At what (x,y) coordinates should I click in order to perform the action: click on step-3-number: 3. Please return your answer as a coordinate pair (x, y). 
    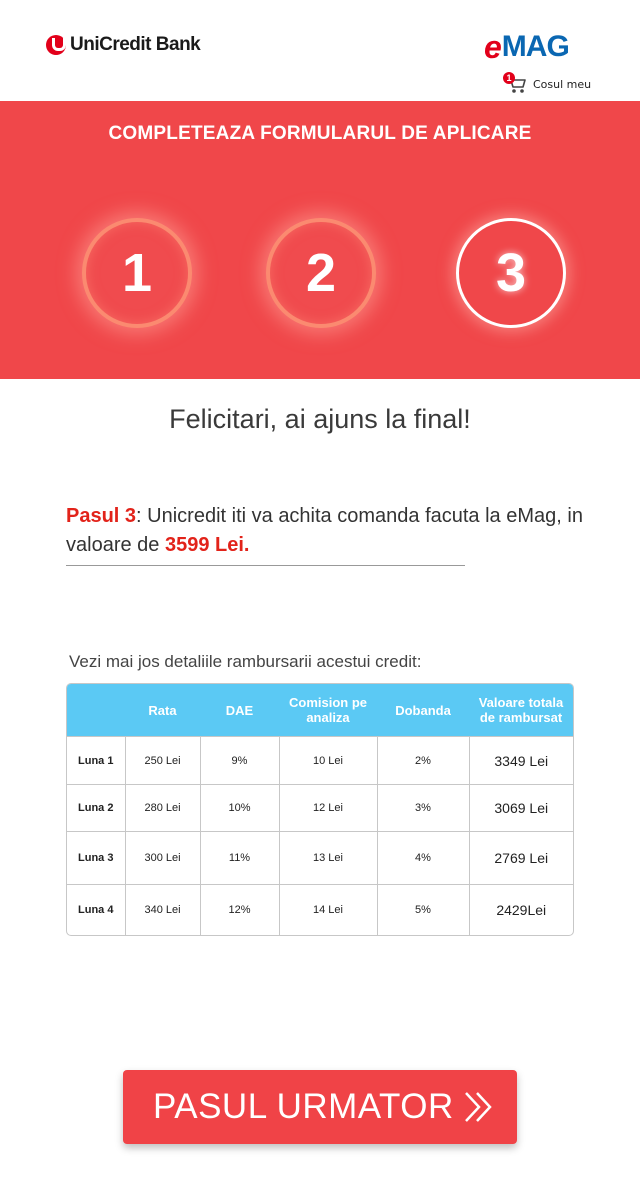
    Looking at the image, I should click on (511, 273).